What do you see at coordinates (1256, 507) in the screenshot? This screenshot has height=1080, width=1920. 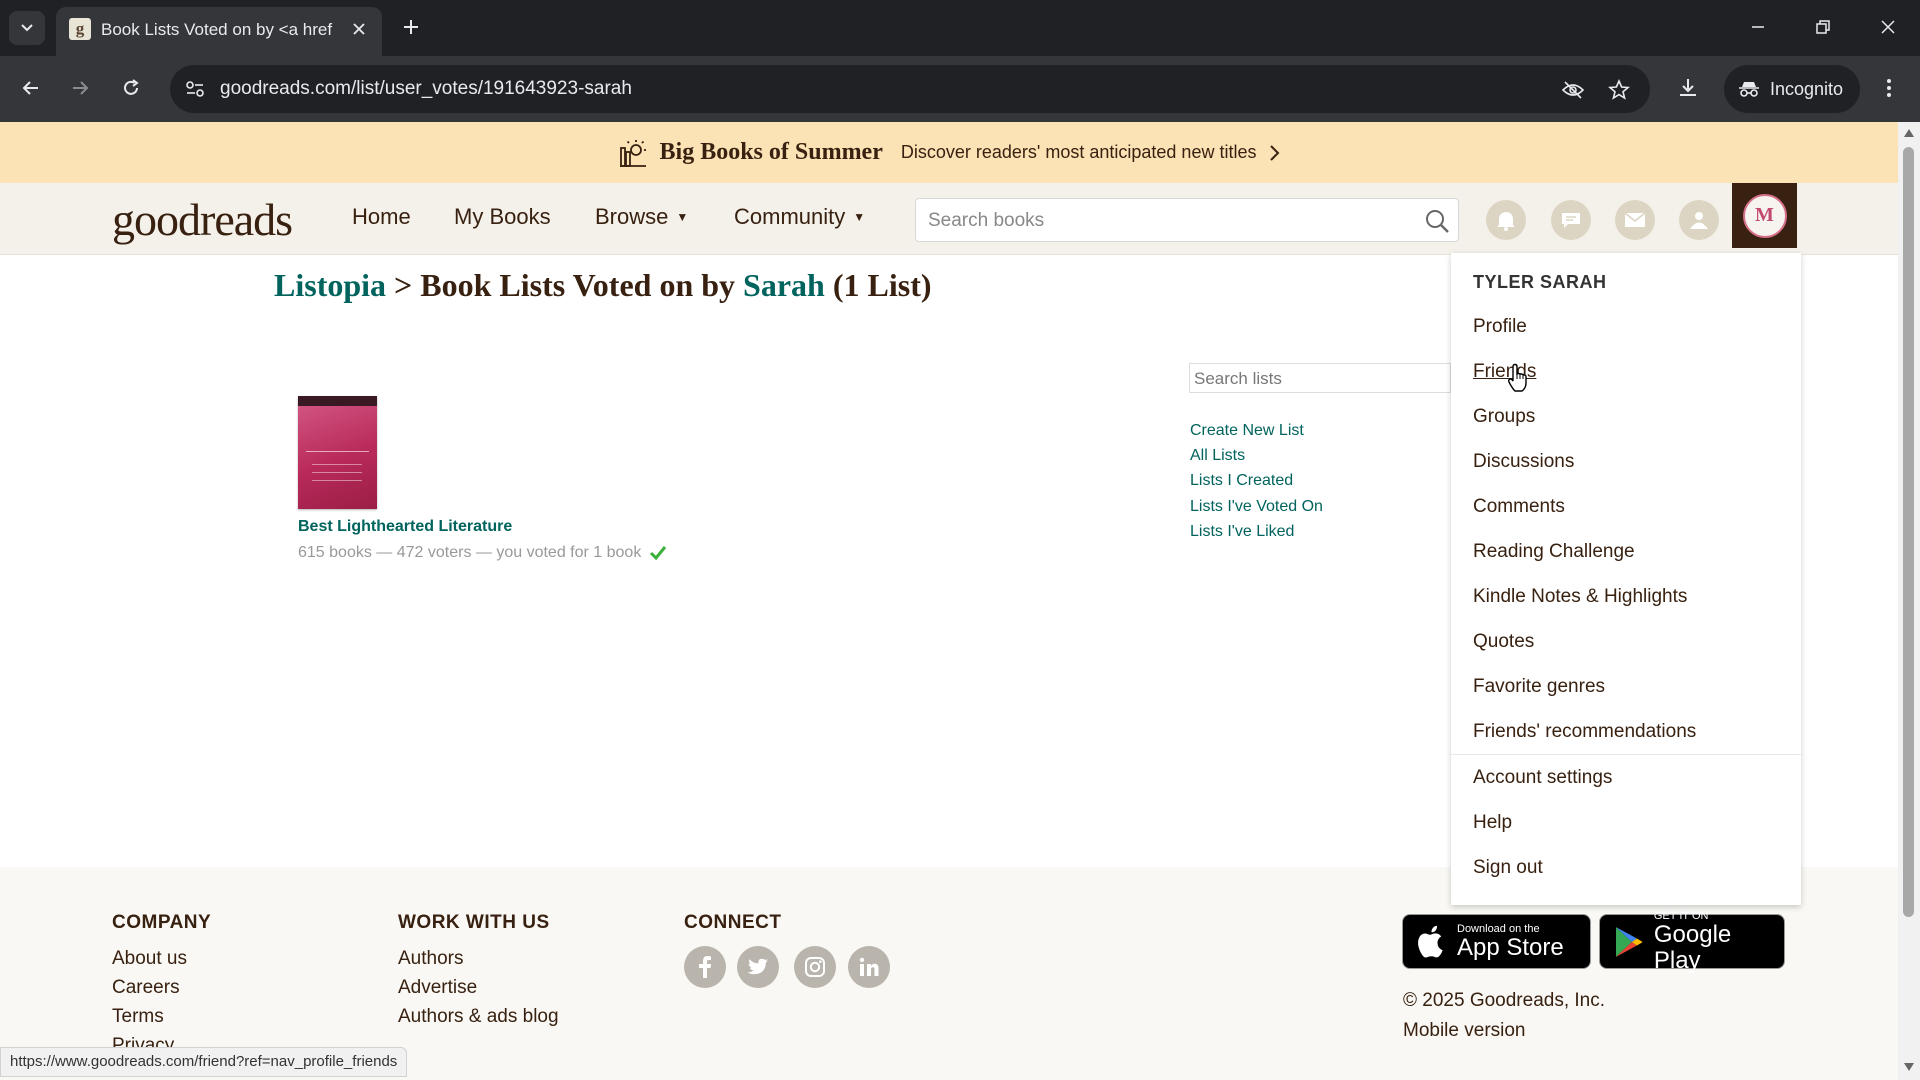 I see `lists-voted-on-link: Lists I've Voted On` at bounding box center [1256, 507].